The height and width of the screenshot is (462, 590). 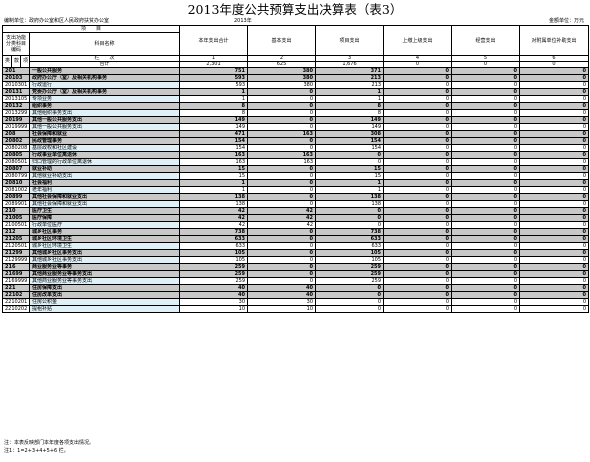 I want to click on row-code: 20132, so click(x=16, y=106).